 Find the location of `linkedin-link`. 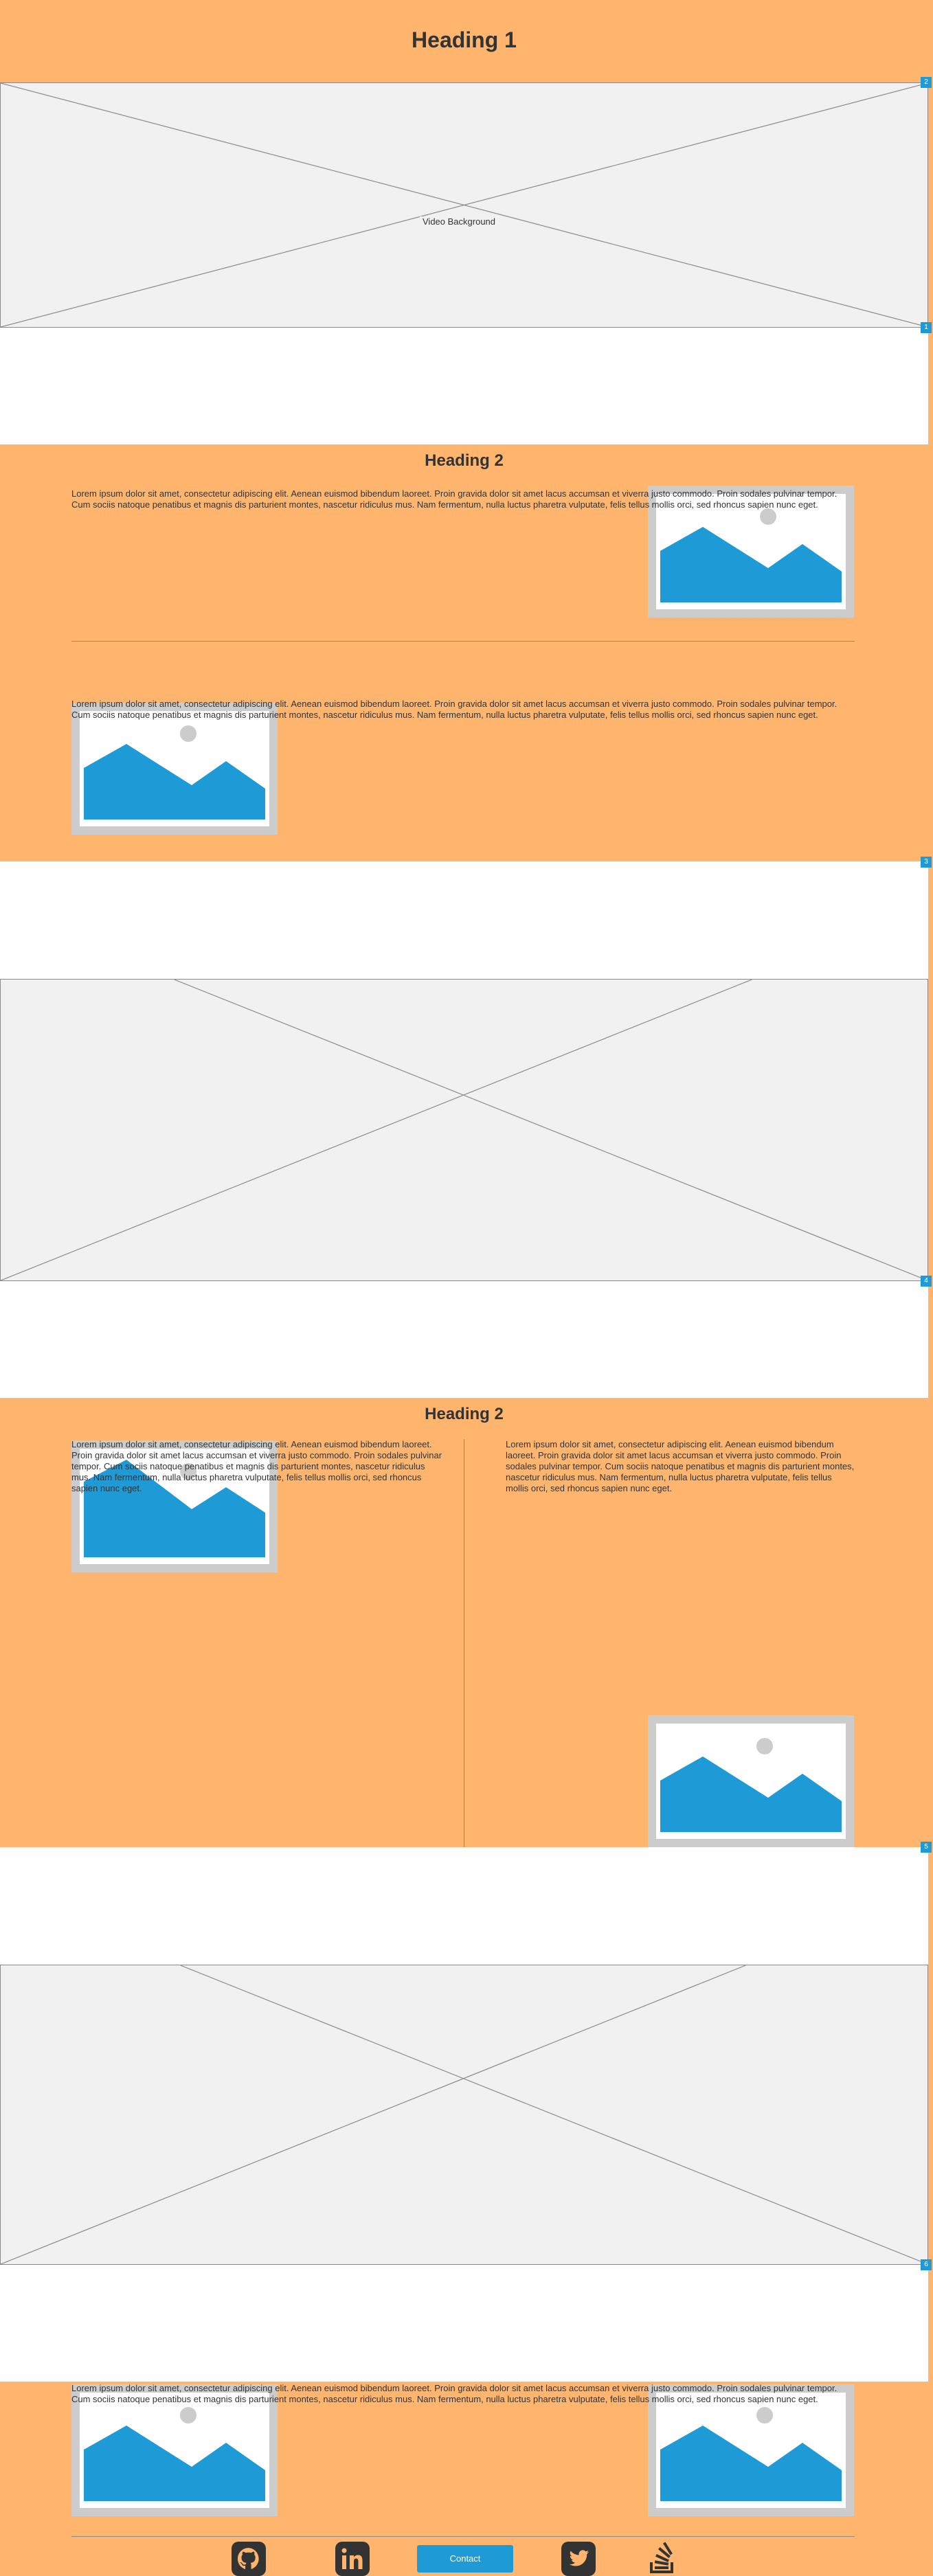

linkedin-link is located at coordinates (352, 2559).